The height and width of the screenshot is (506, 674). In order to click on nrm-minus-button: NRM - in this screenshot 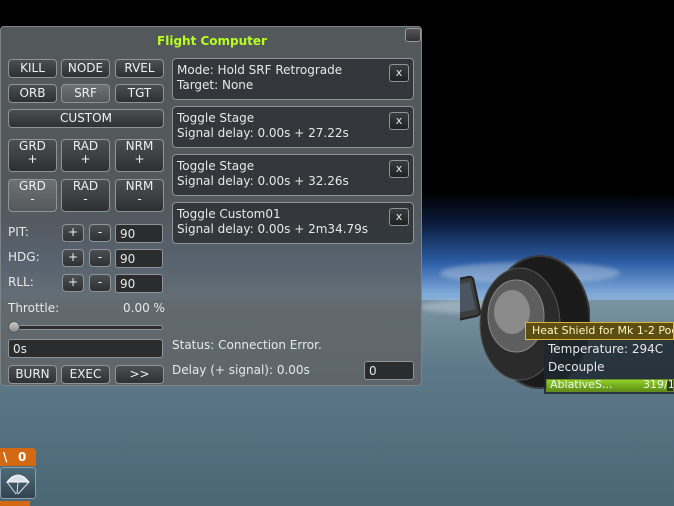, I will do `click(139, 195)`.